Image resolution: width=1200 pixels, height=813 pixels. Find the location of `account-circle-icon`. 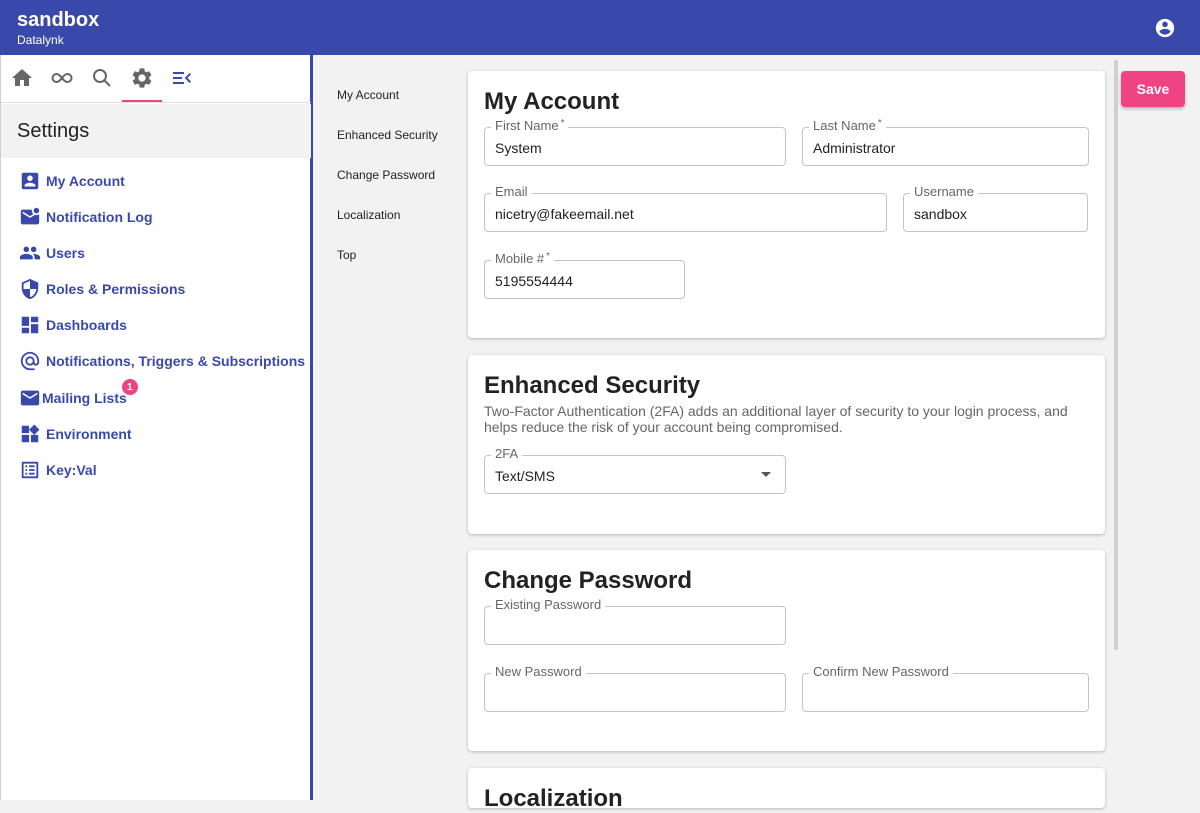

account-circle-icon is located at coordinates (1165, 28).